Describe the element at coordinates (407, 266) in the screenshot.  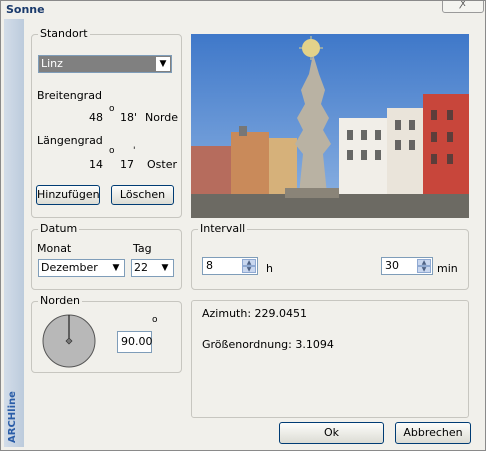
I see `minutes-spinner: 30 ▲ ▼` at that location.